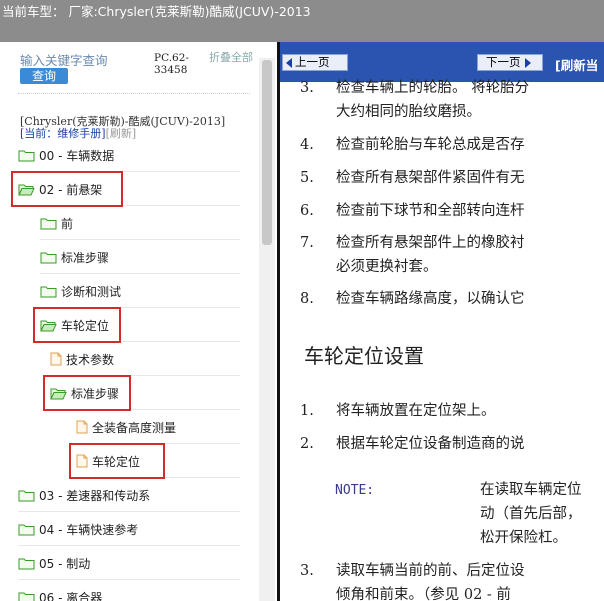 Image resolution: width=604 pixels, height=601 pixels. What do you see at coordinates (415, 88) in the screenshot?
I see `list-item: 3. 检查车辆上的轮胎。 将轮胎分` at bounding box center [415, 88].